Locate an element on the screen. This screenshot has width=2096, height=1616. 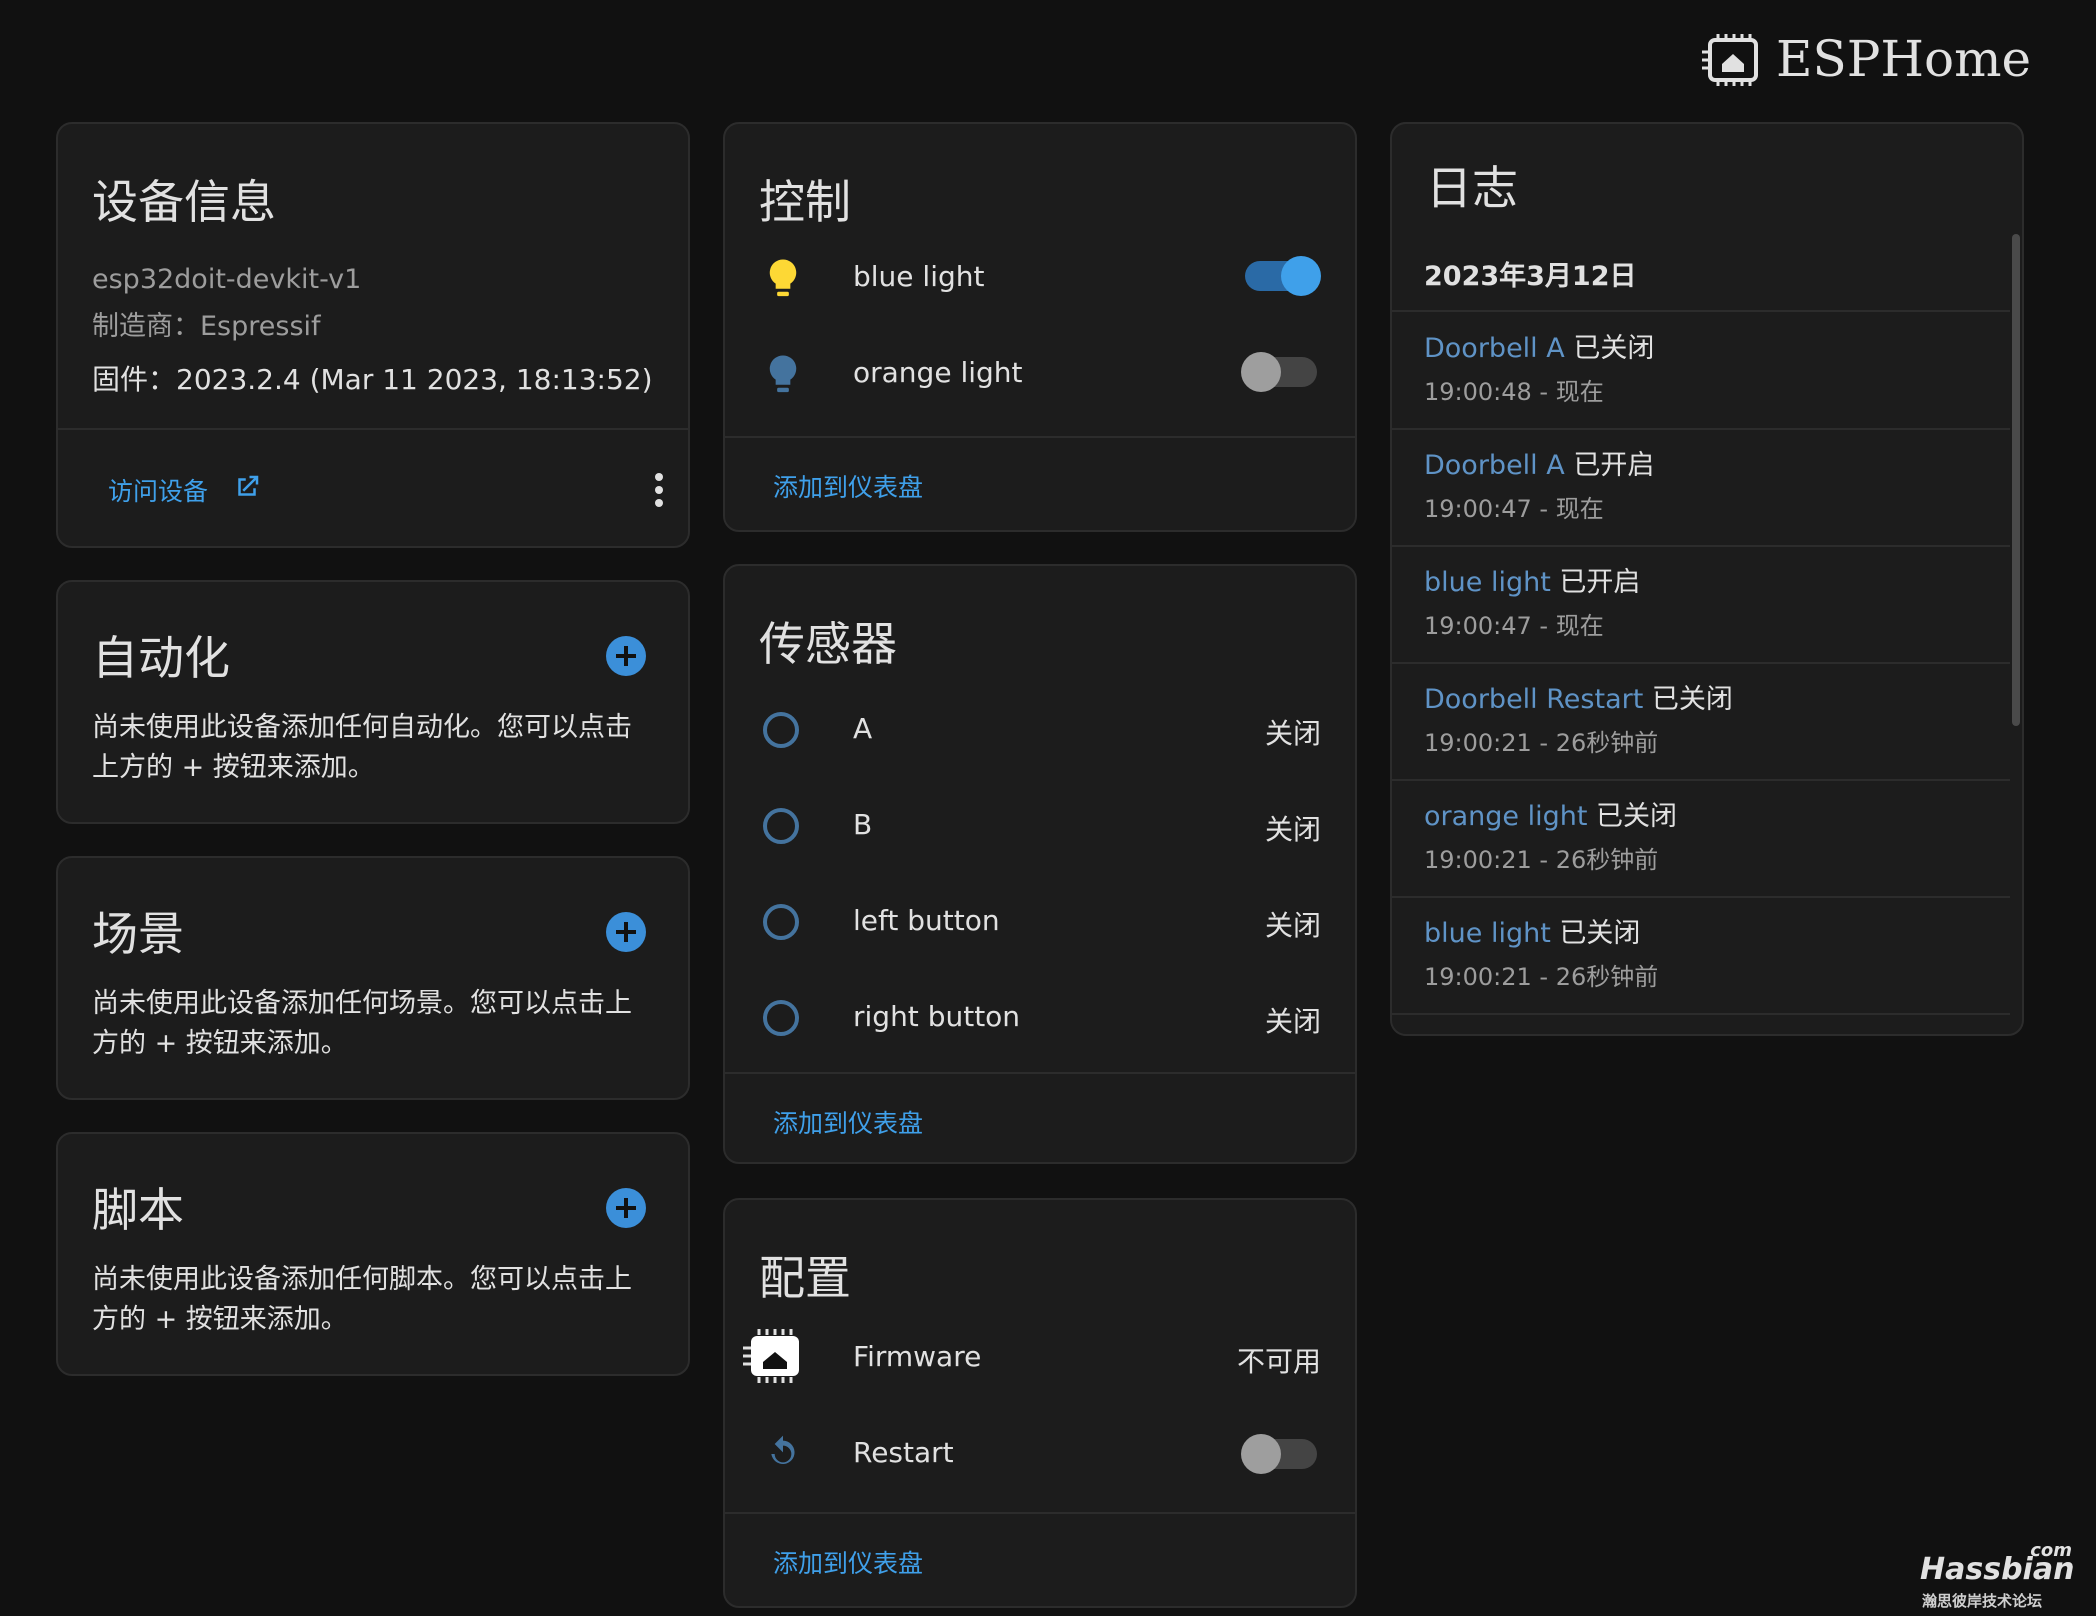
card-title: 自动化 is located at coordinates (161, 658).